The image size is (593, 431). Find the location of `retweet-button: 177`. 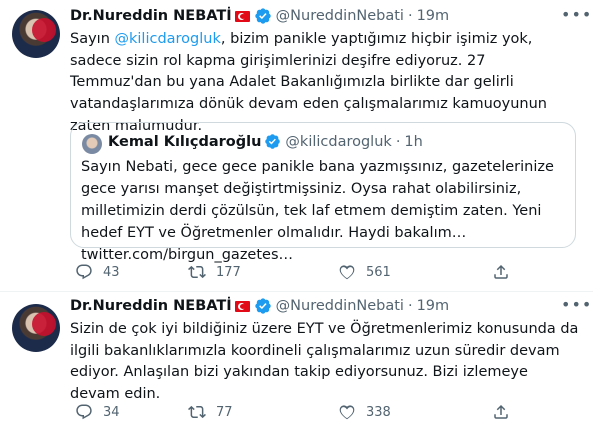

retweet-button: 177 is located at coordinates (214, 272).